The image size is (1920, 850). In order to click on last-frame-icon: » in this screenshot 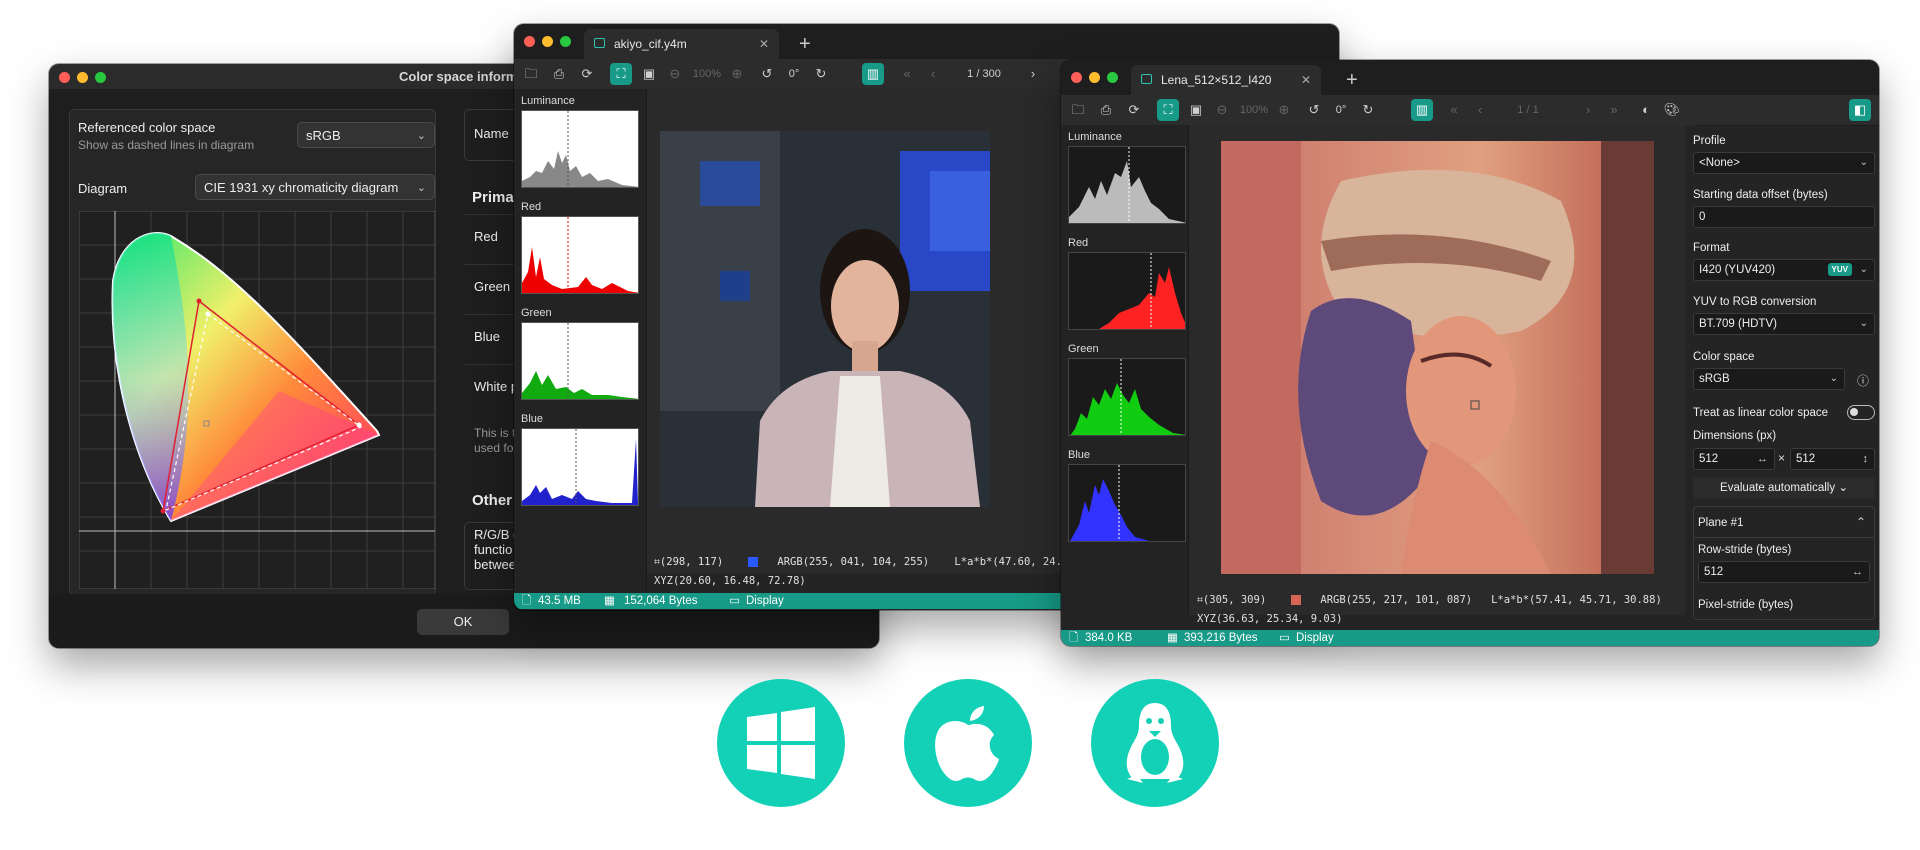, I will do `click(1614, 110)`.